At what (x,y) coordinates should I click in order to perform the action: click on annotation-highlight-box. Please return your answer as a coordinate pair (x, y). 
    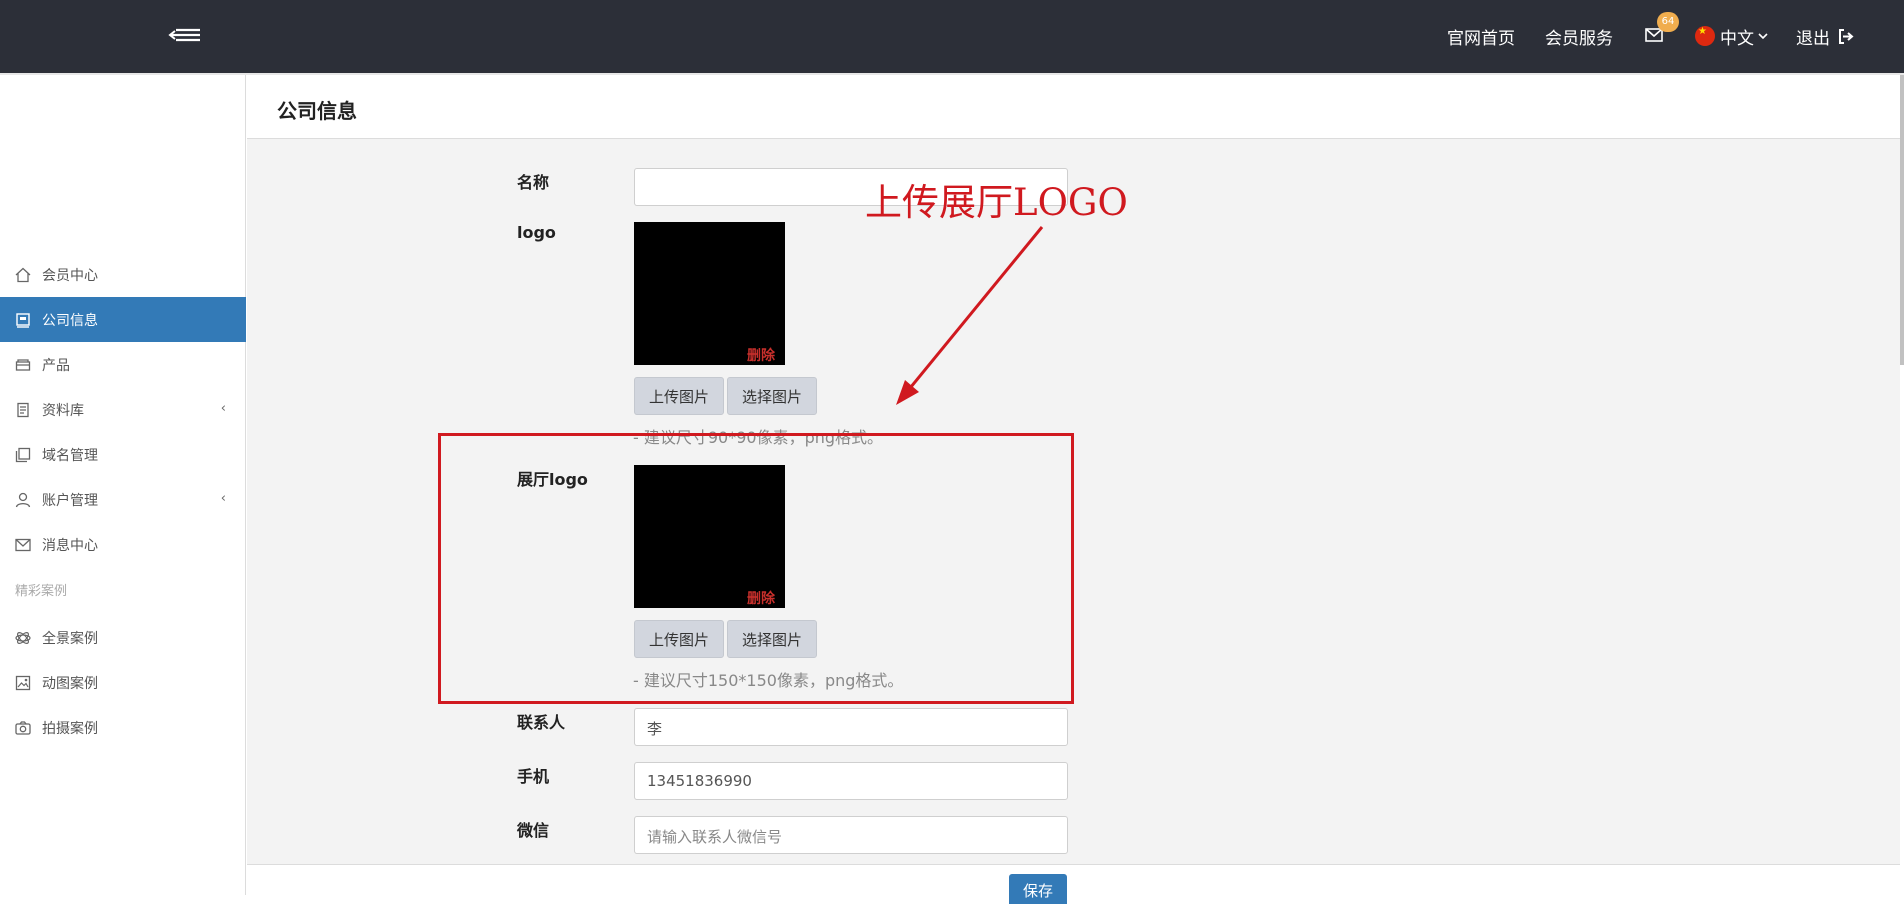
    Looking at the image, I should click on (756, 568).